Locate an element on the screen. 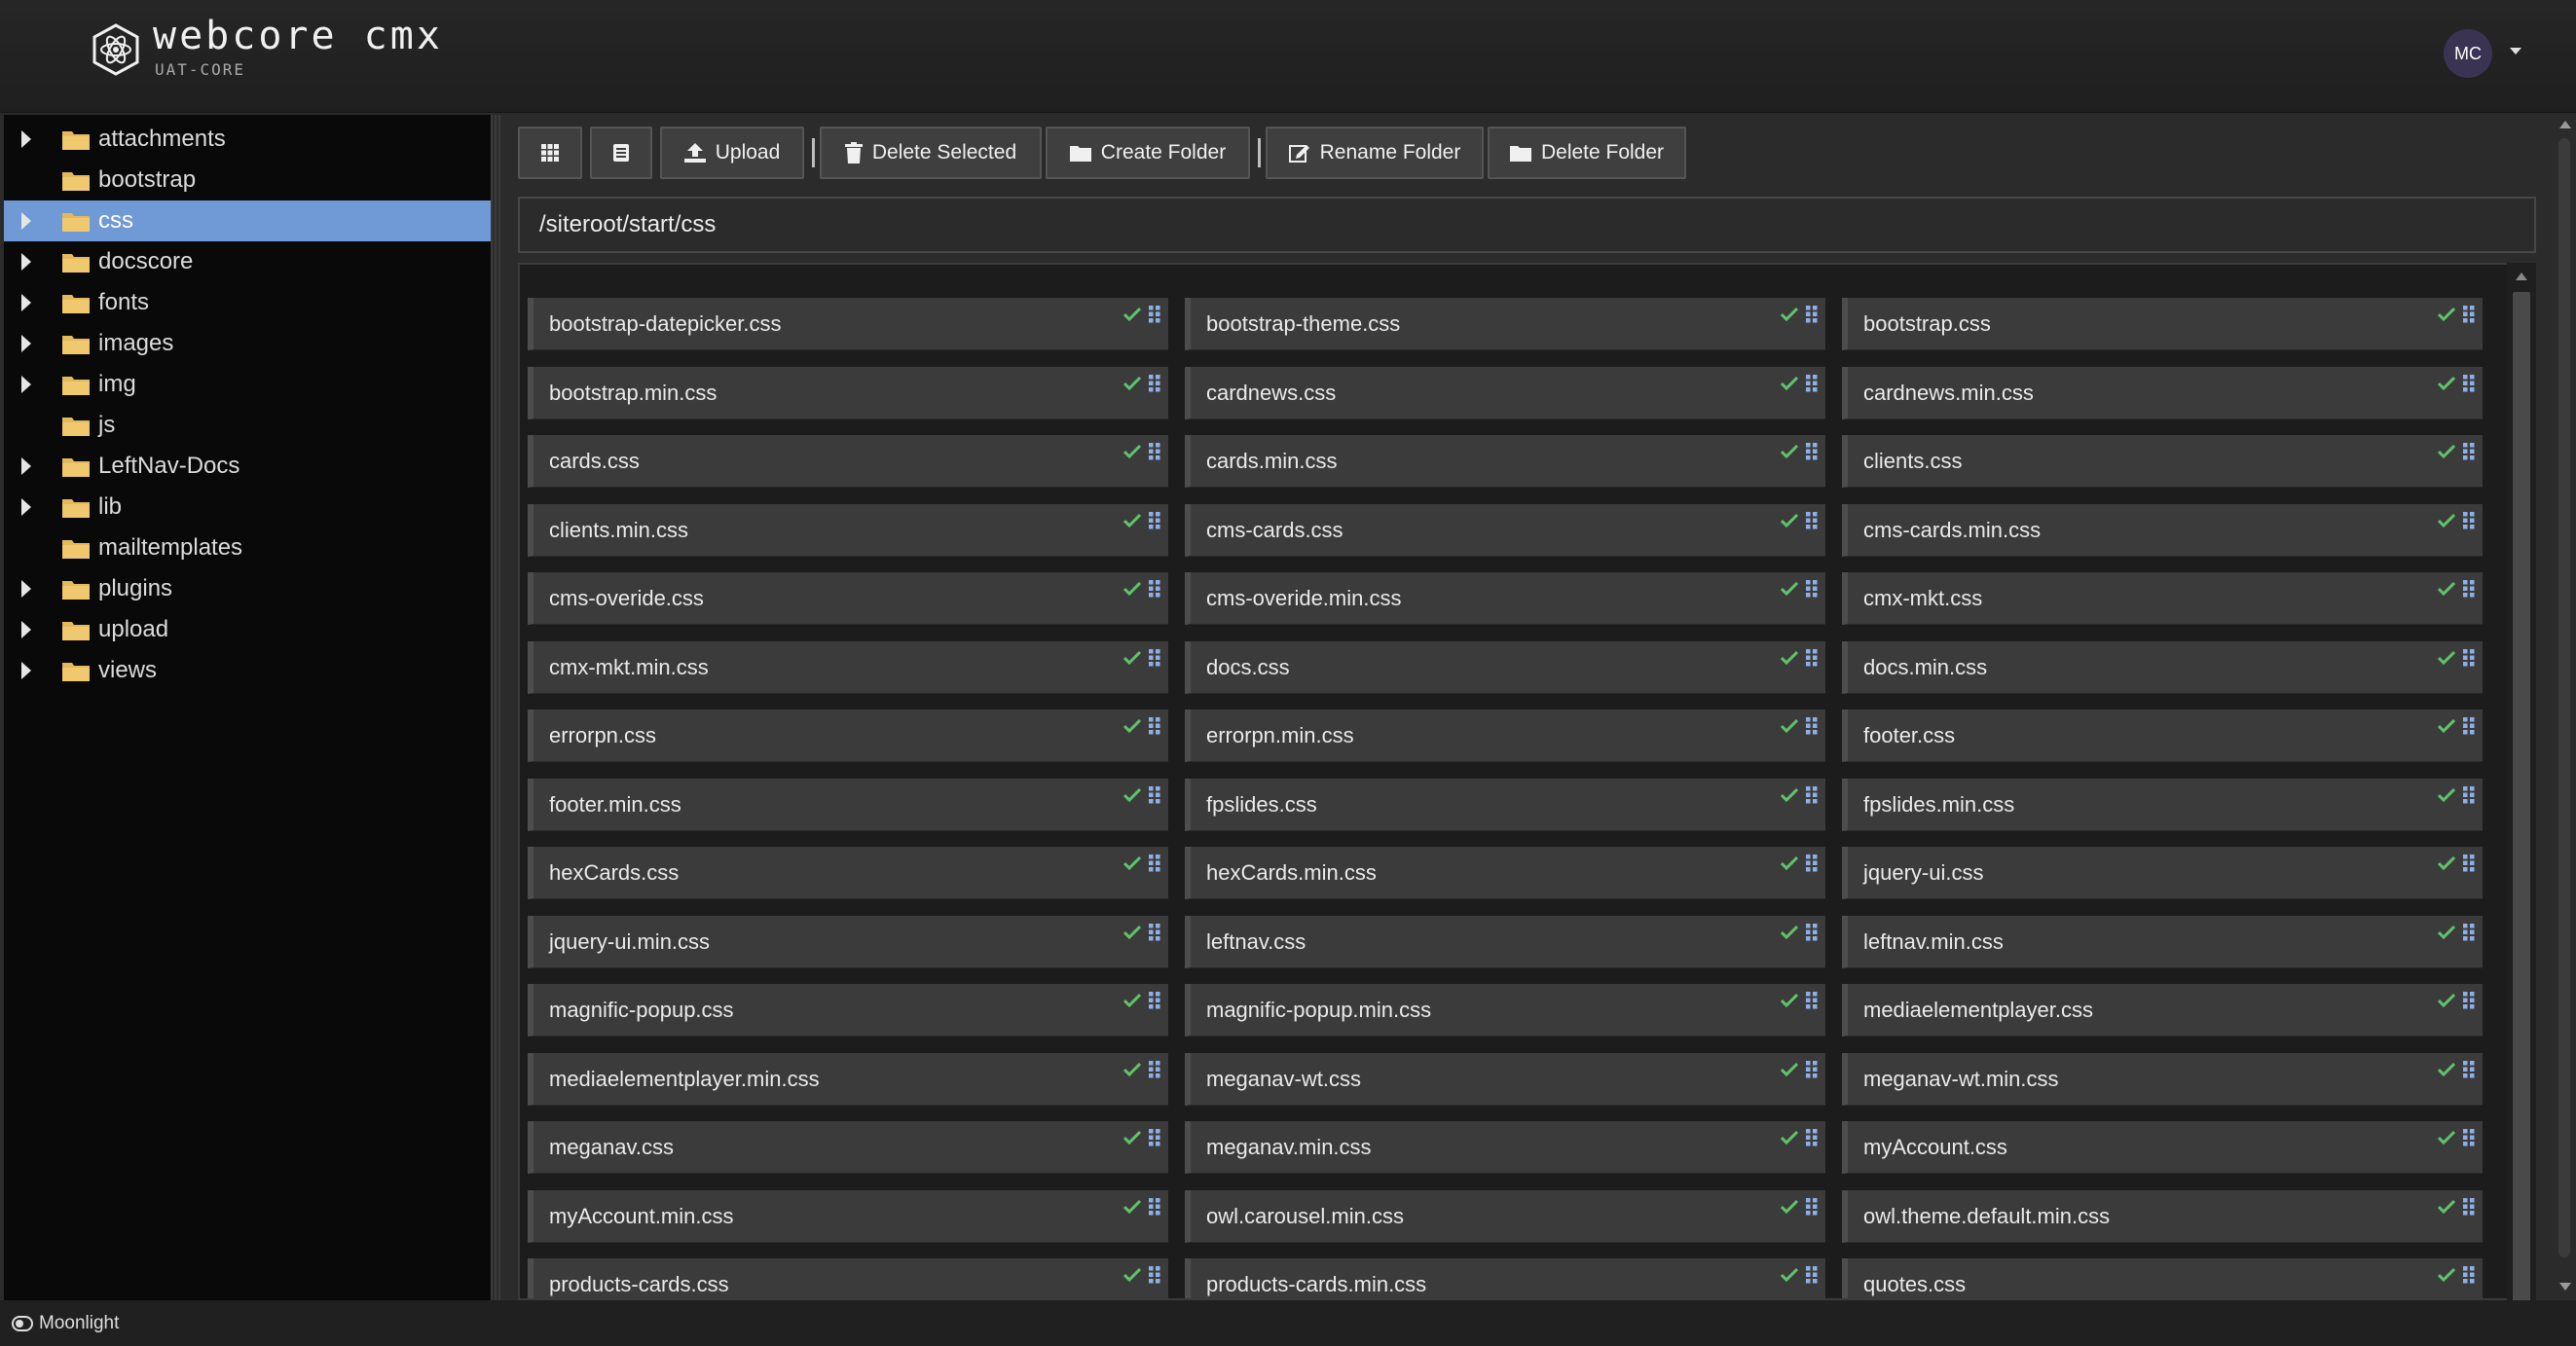 This screenshot has height=1346, width=2576. scroll-up-arrow-icon is located at coordinates (2521, 276).